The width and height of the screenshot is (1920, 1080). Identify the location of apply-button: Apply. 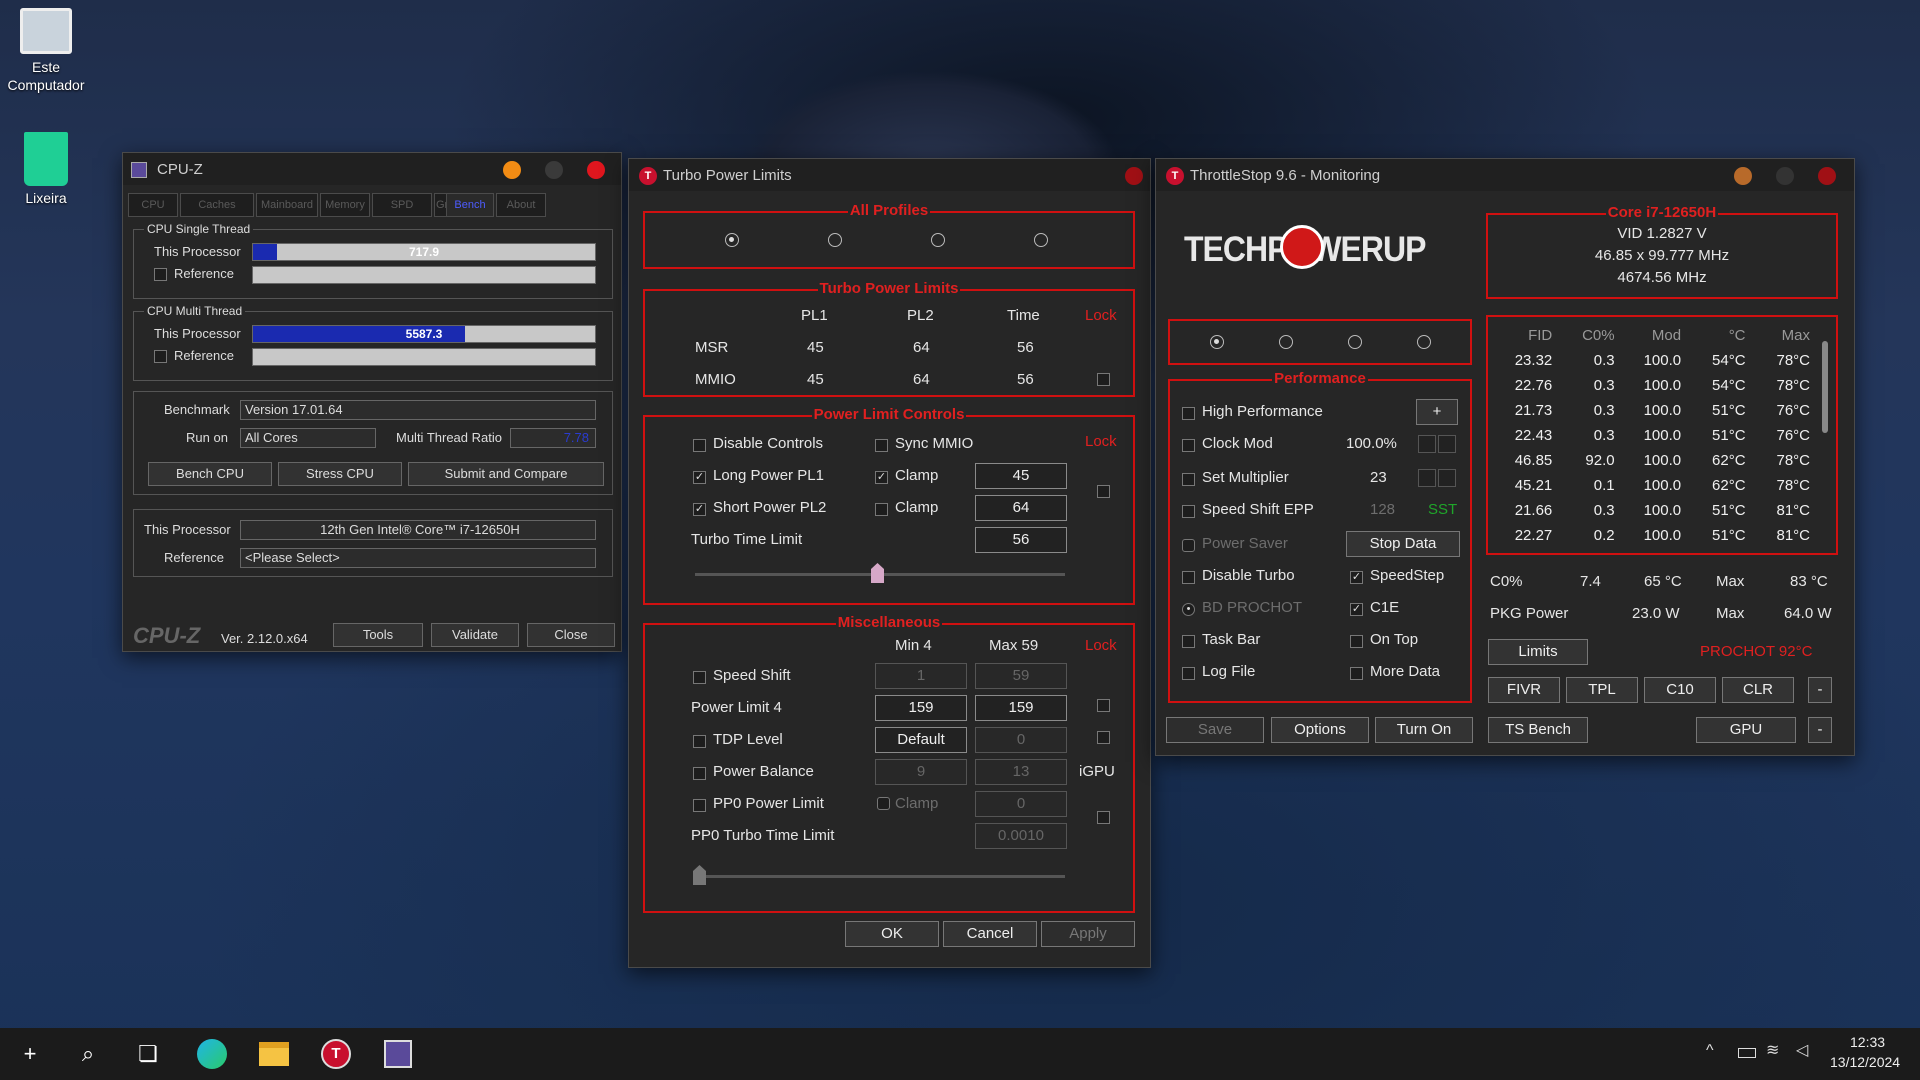
(1088, 934).